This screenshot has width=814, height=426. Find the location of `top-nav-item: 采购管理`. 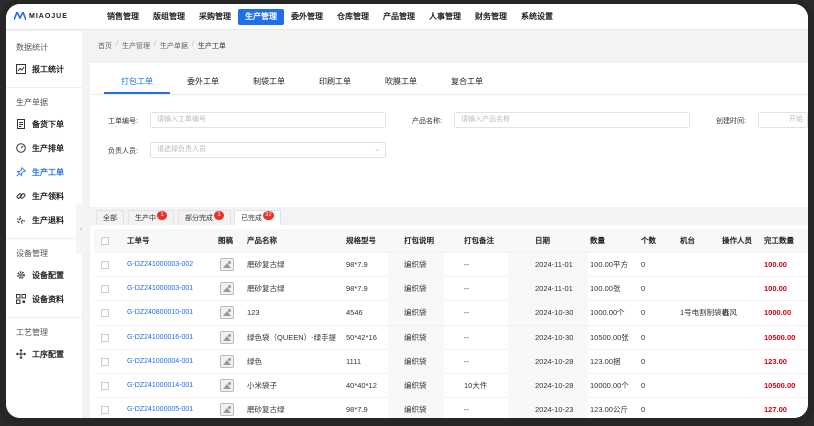

top-nav-item: 采购管理 is located at coordinates (215, 17).